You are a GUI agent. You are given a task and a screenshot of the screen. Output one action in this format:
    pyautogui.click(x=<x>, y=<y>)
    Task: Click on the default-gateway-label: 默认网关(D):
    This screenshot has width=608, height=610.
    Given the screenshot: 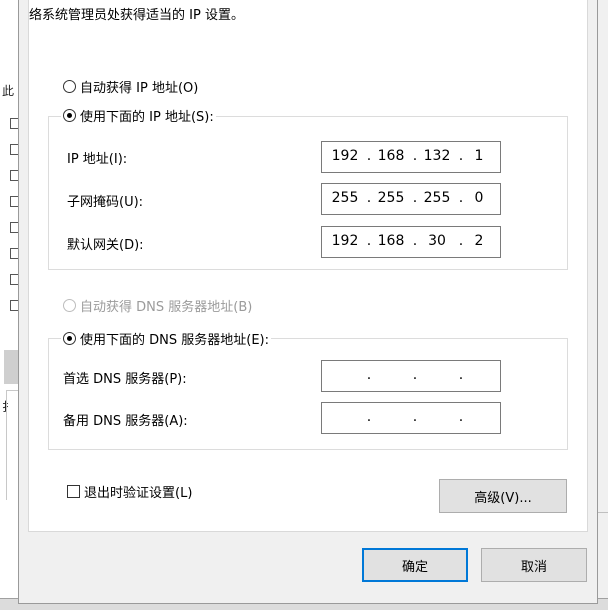 What is the action you would take?
    pyautogui.click(x=105, y=245)
    